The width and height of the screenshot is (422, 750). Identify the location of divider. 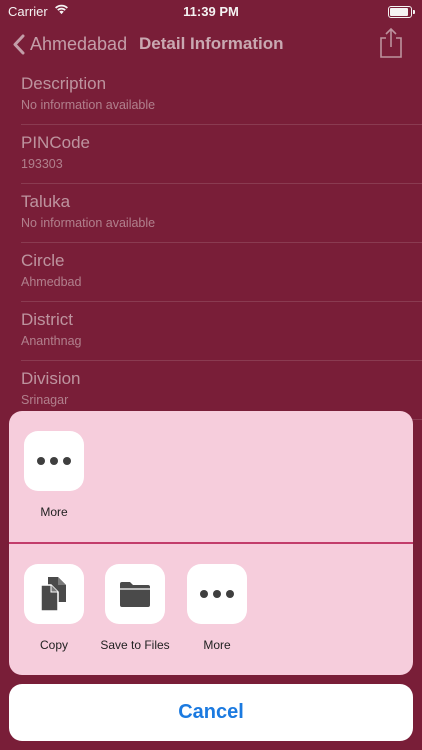
(211, 543).